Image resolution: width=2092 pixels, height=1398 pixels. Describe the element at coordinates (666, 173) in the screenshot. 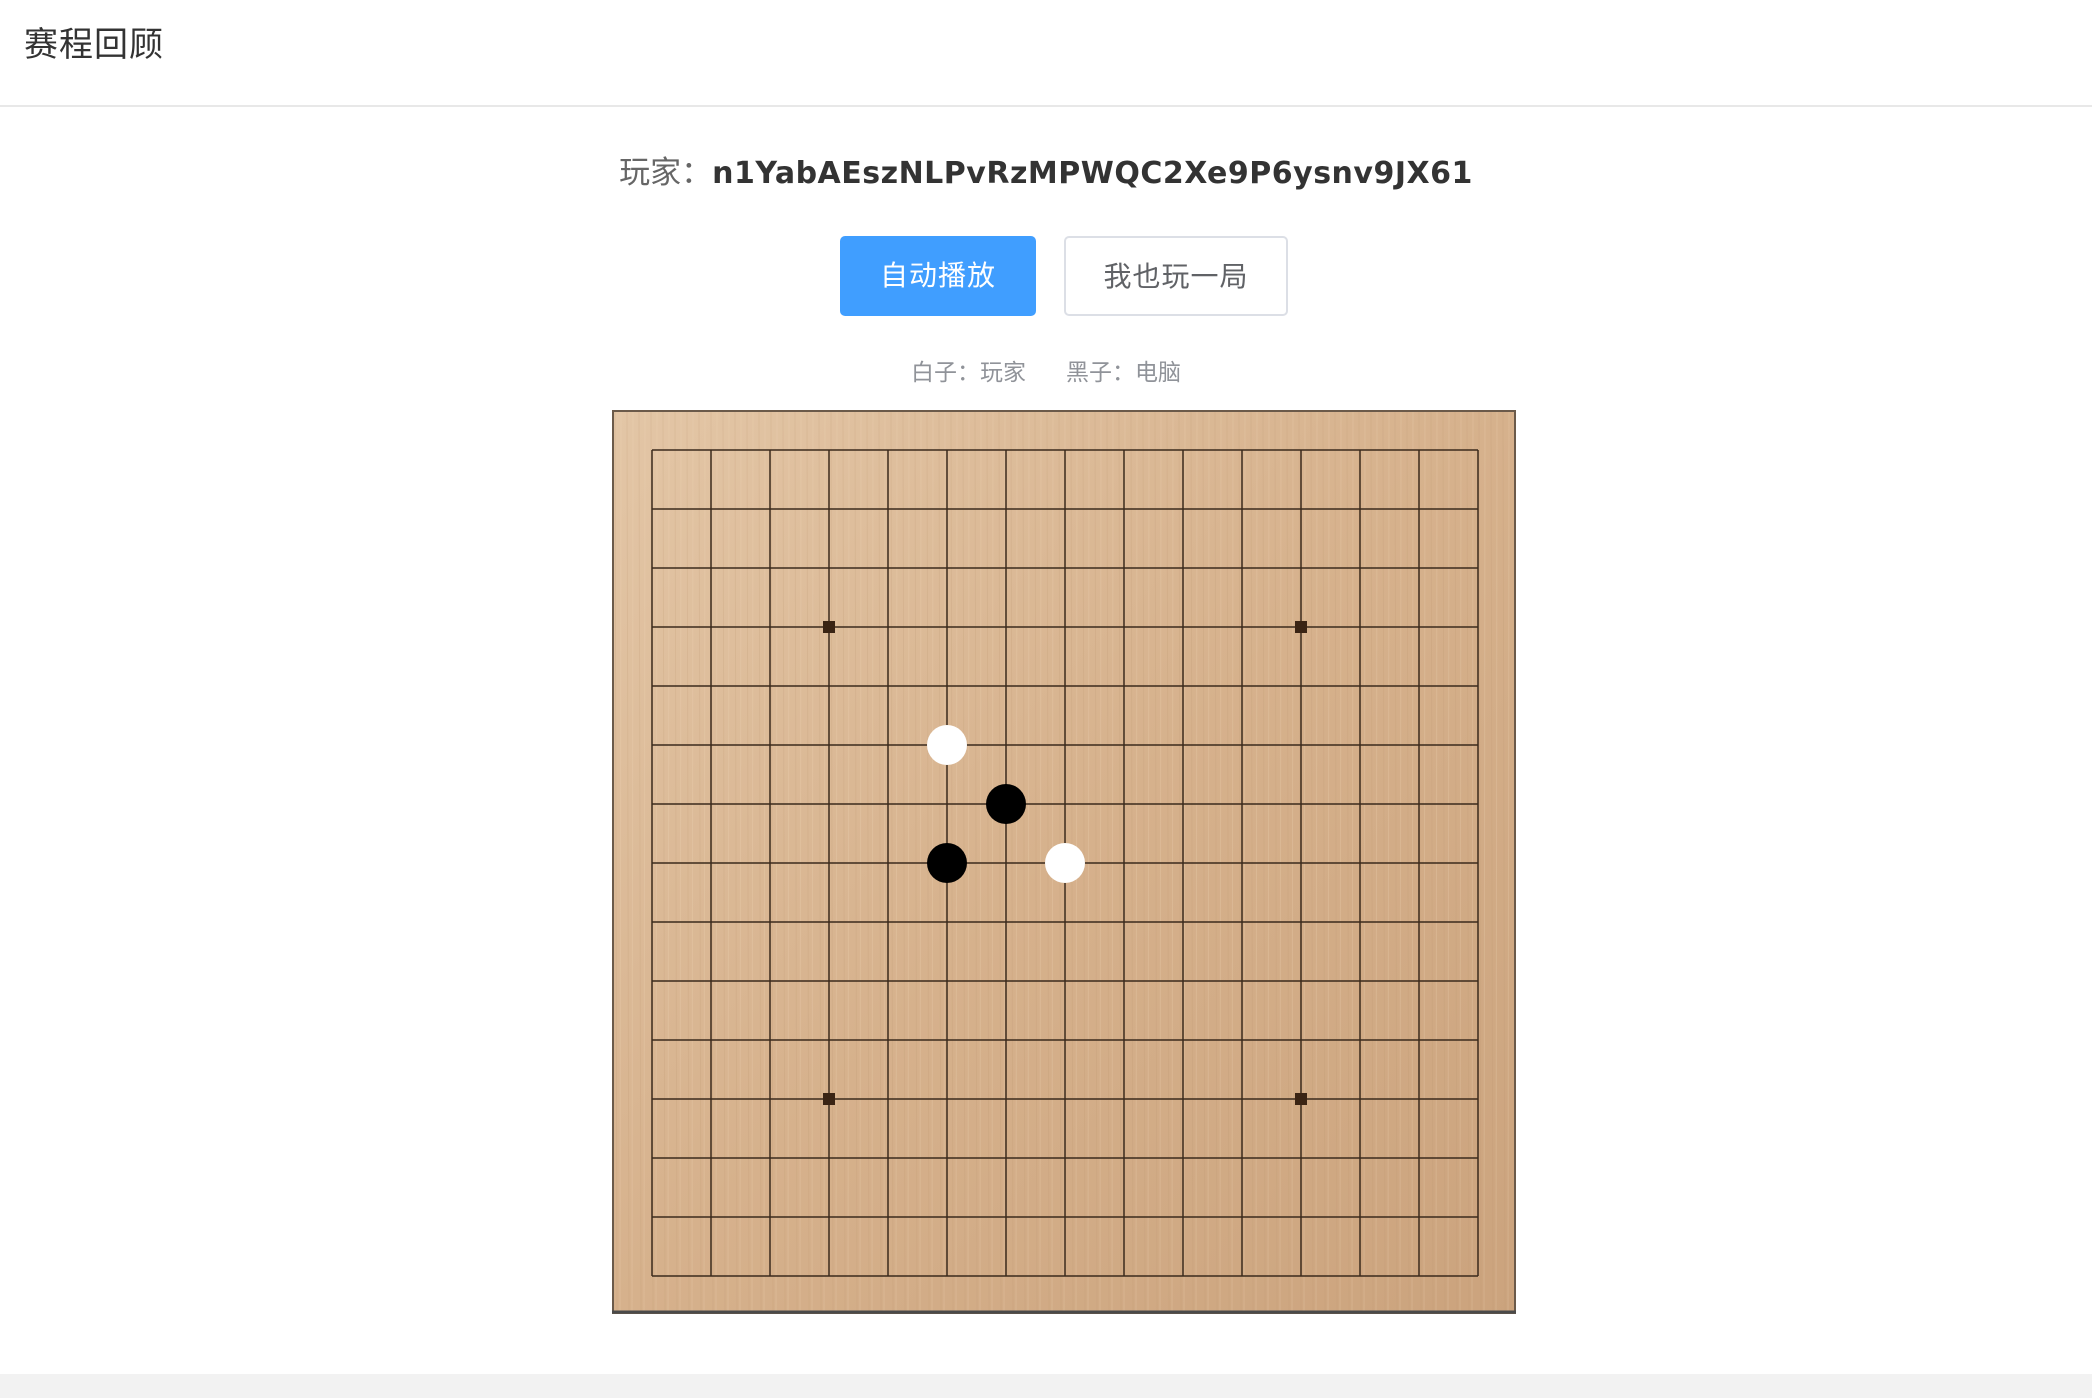

I see `player-label: 玩家：` at that location.